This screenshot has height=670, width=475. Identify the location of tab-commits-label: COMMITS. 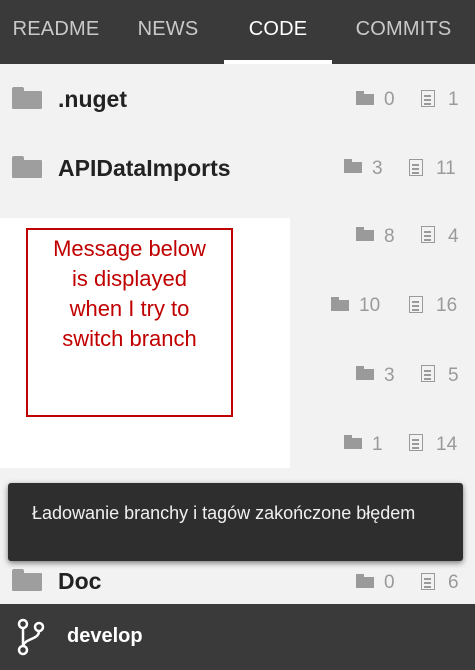
(403, 29).